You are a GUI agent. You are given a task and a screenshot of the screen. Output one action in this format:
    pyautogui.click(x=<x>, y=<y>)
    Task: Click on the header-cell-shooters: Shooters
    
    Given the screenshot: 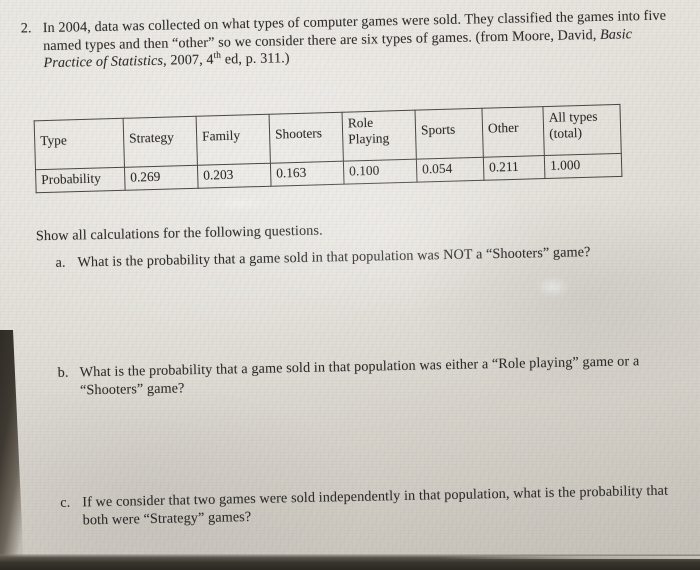 What is the action you would take?
    pyautogui.click(x=306, y=138)
    